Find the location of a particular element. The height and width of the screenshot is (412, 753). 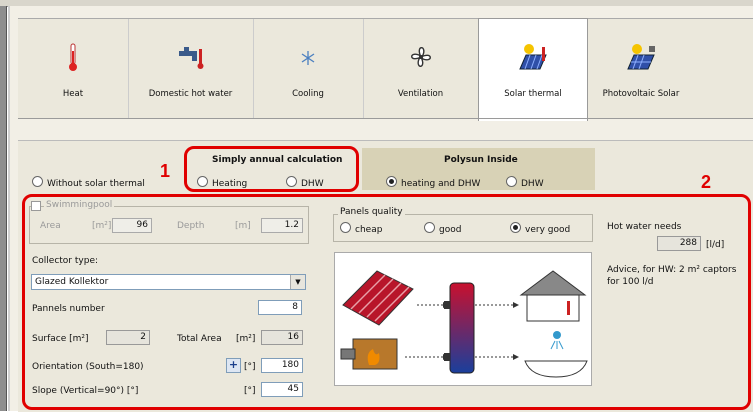

solar-thermal-icon is located at coordinates (533, 57).